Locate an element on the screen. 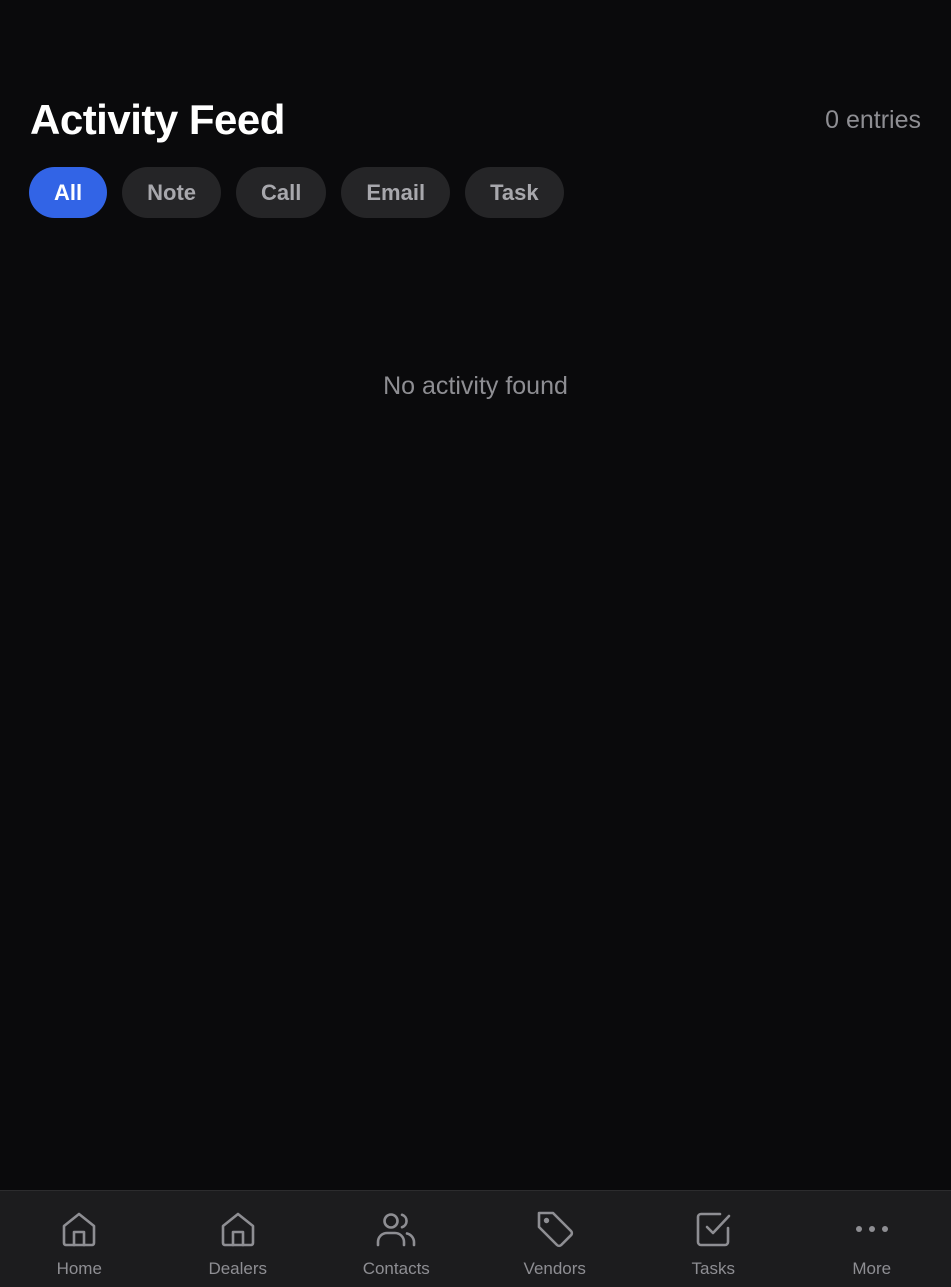 This screenshot has height=1287, width=951. tab-dealers: Dealers is located at coordinates (238, 1243).